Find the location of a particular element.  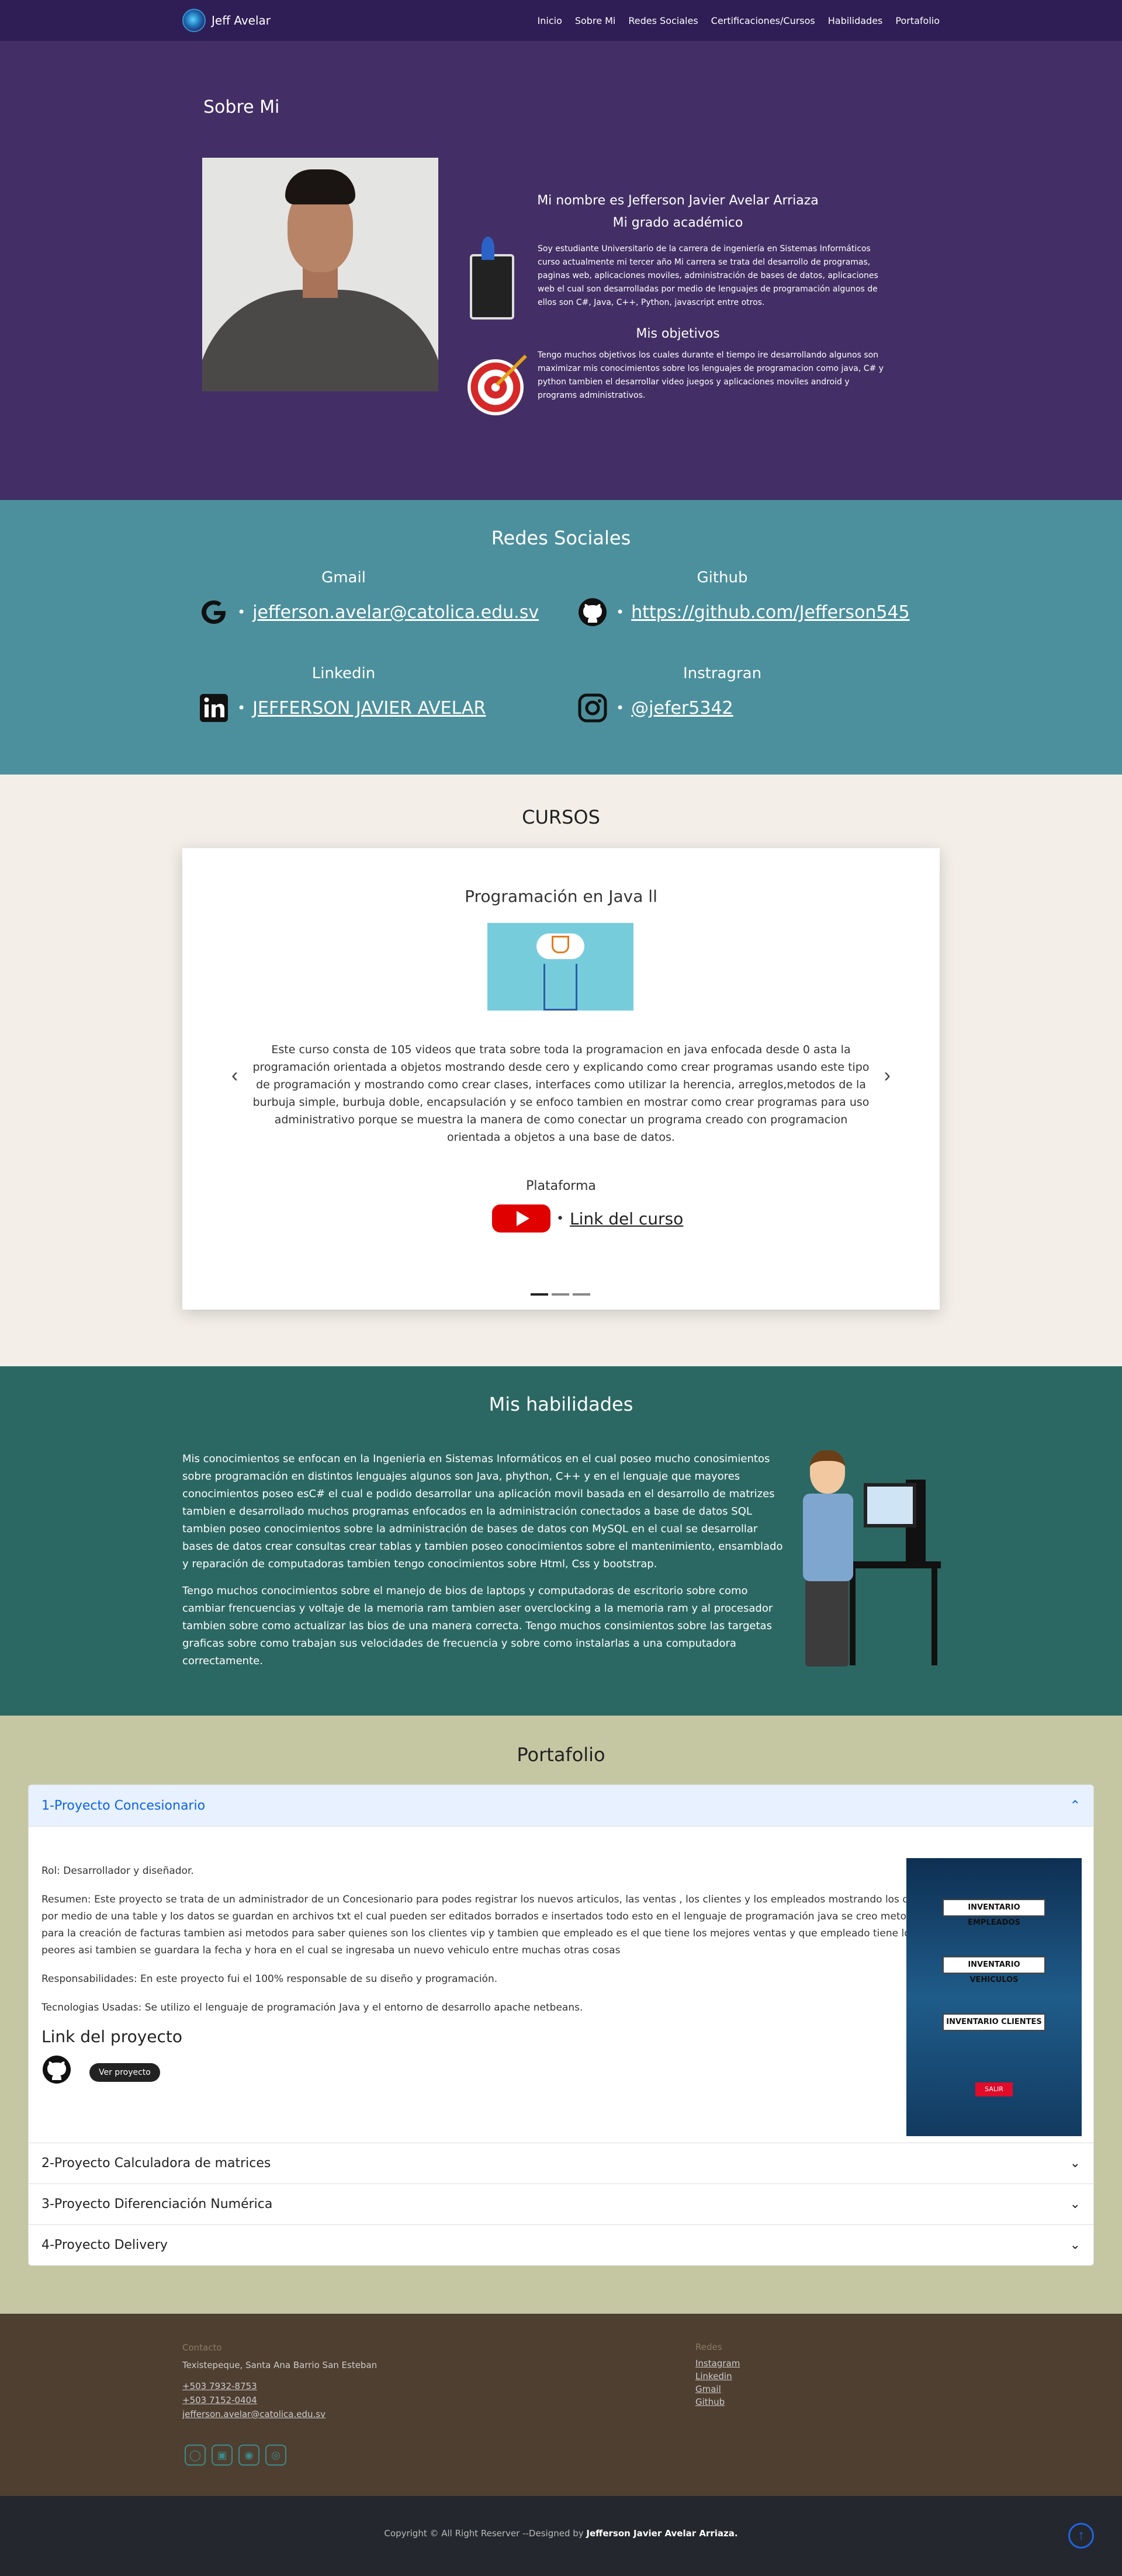

chevron-up-icon: ⌃ is located at coordinates (1075, 1805).